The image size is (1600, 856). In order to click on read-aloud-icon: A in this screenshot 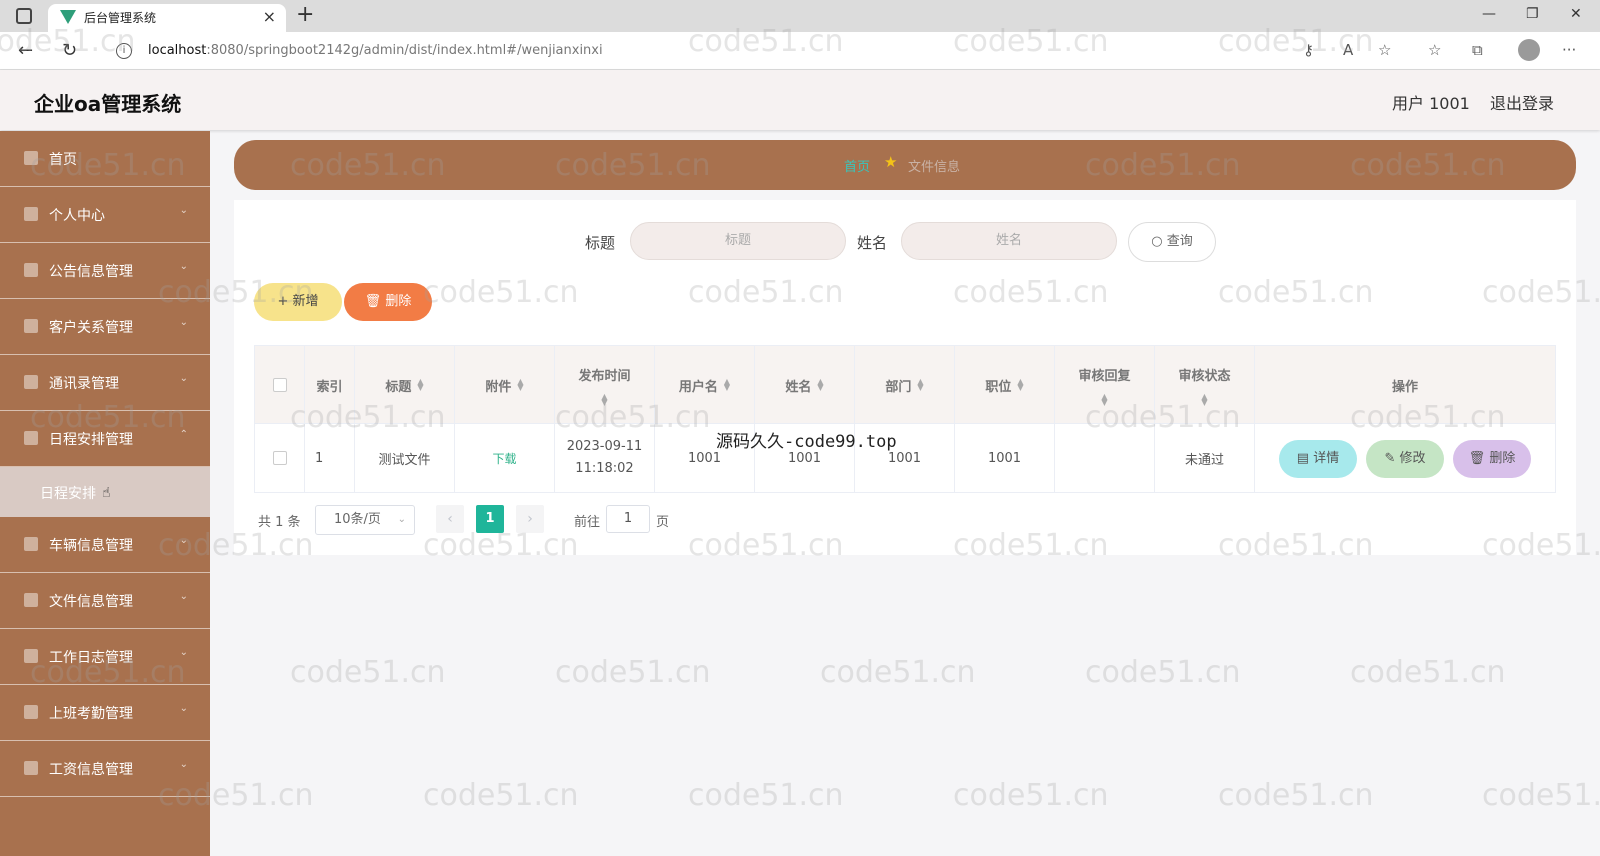, I will do `click(1348, 50)`.